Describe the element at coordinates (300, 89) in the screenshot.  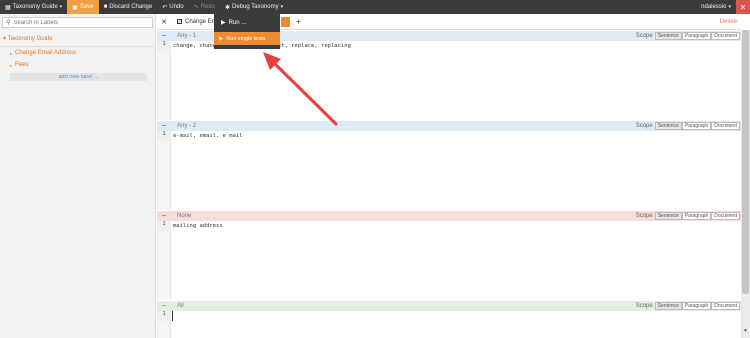
I see `annotation-arrow` at that location.